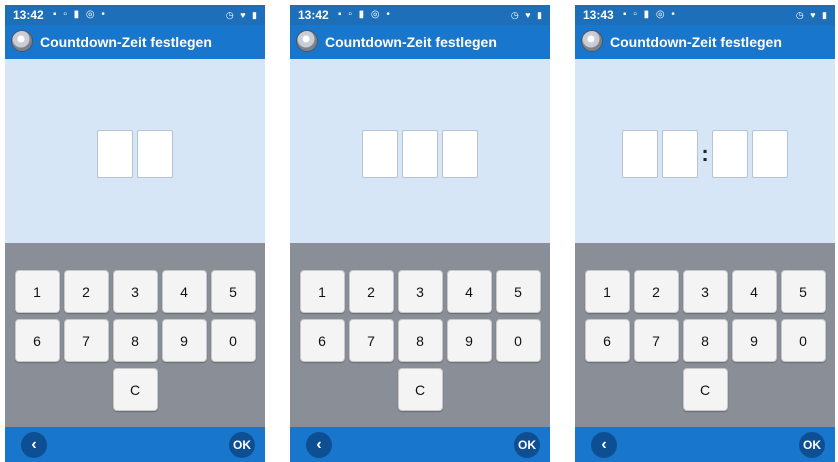 Image resolution: width=838 pixels, height=462 pixels. I want to click on status-time: 13:43, so click(598, 15).